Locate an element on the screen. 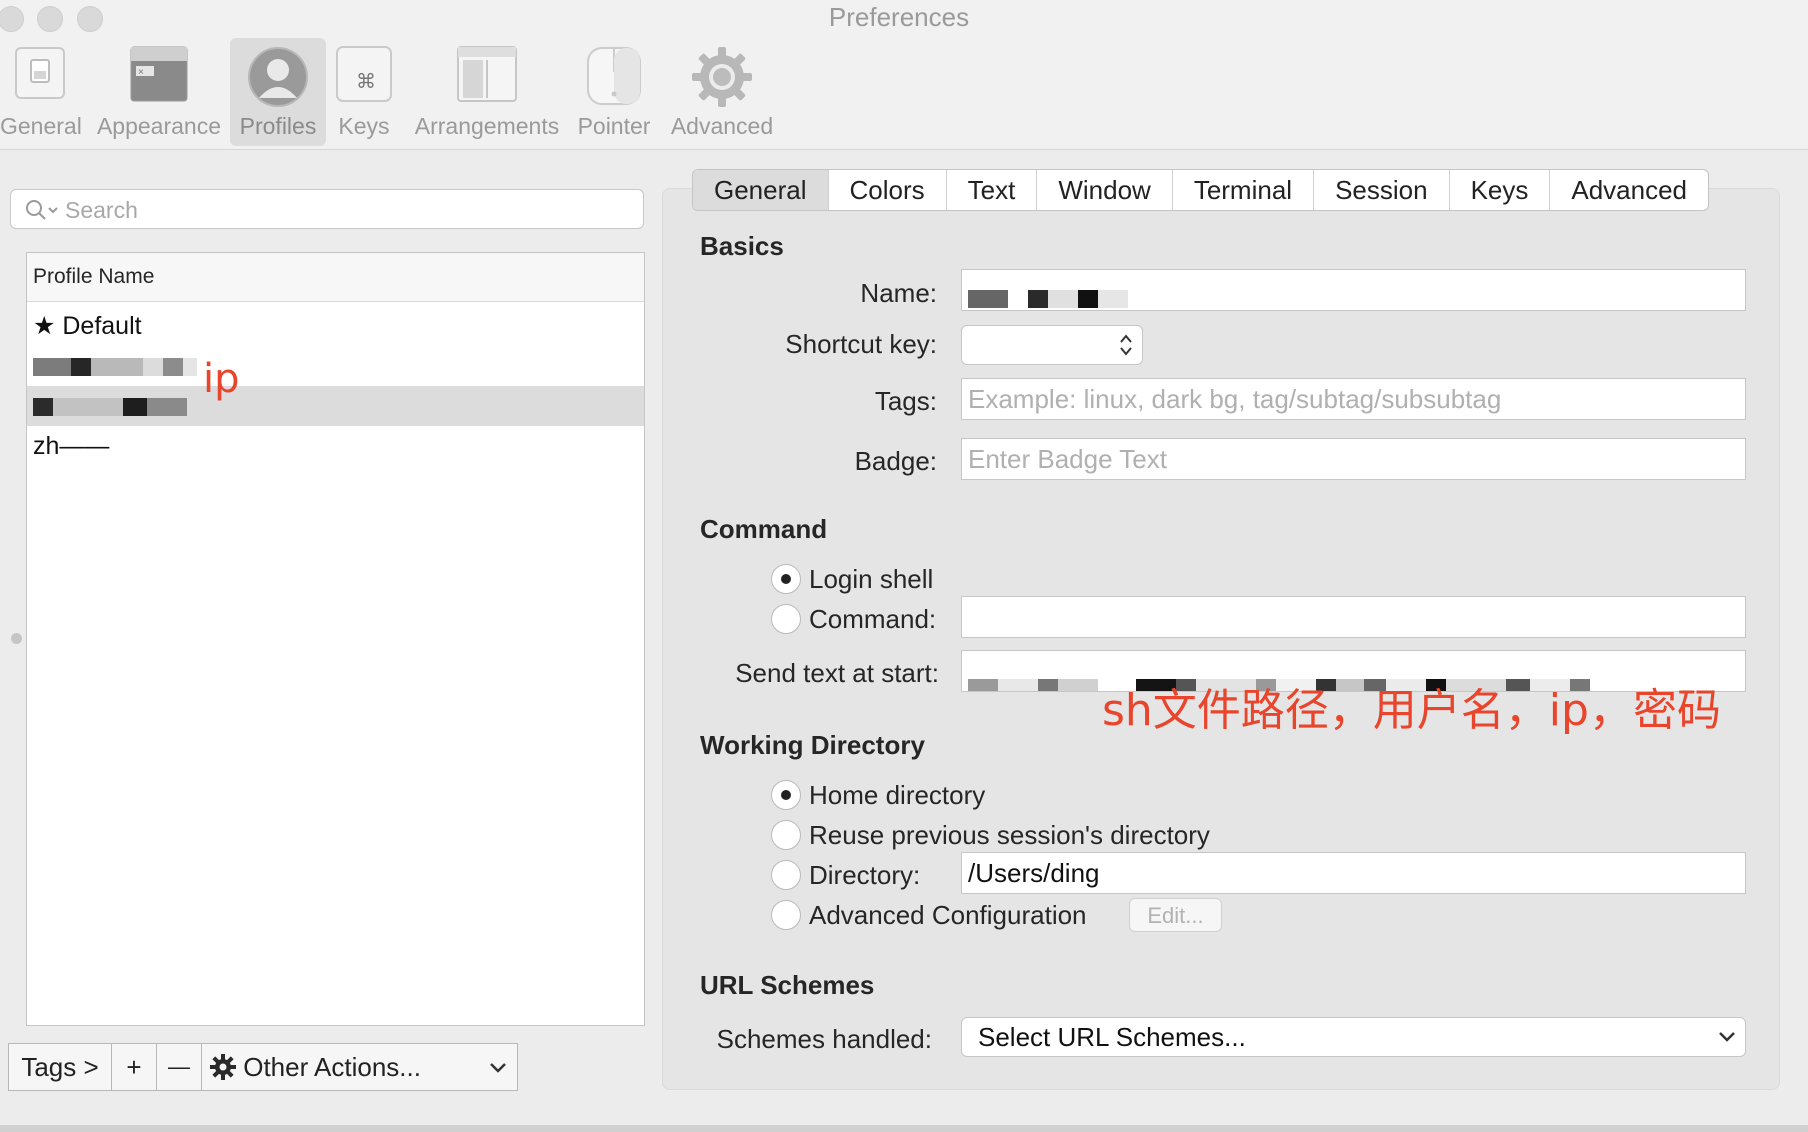 The width and height of the screenshot is (1808, 1132). toolbar-pointer: Pointer is located at coordinates (614, 92).